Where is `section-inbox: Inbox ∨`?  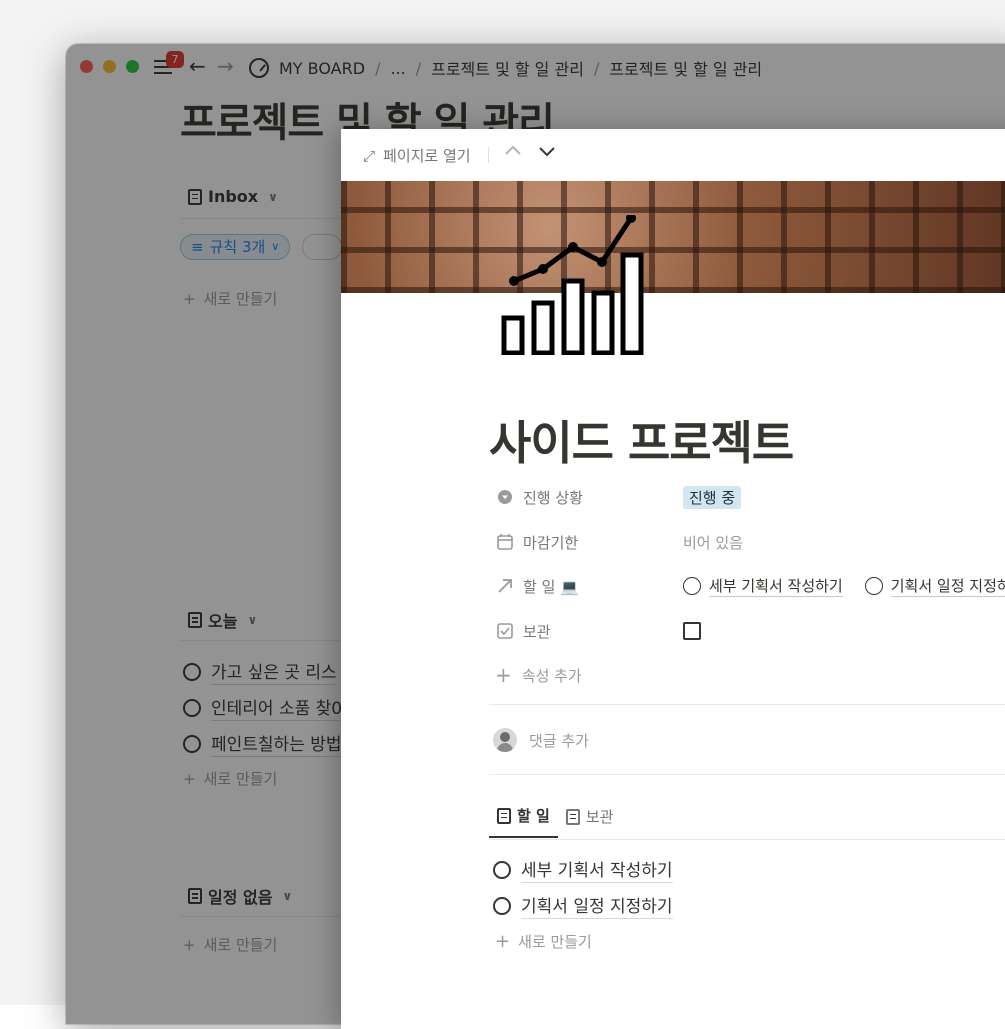 section-inbox: Inbox ∨ is located at coordinates (233, 196).